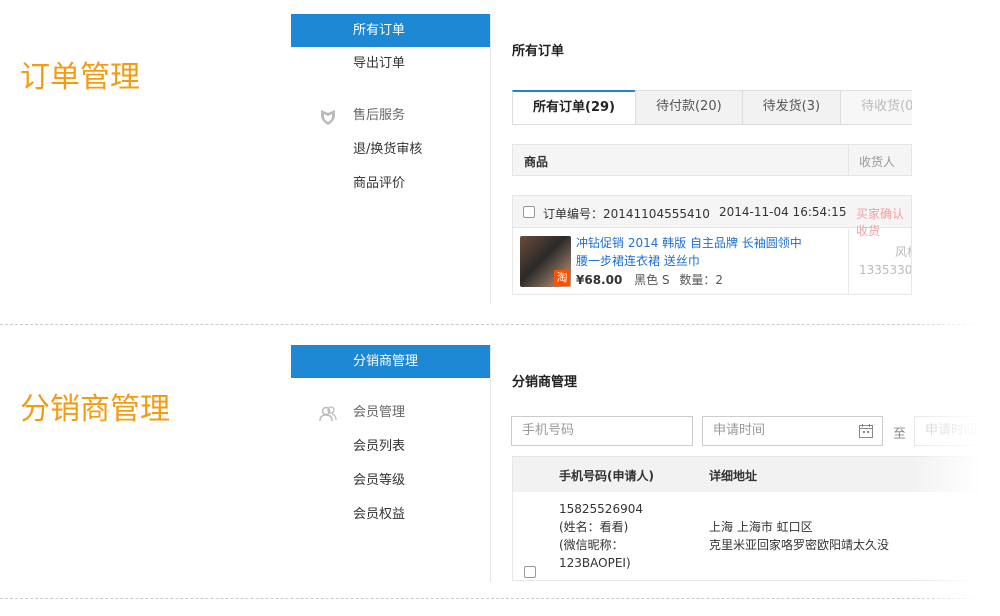  I want to click on product-meta: ¥68.00 黑色 S 数量：2, so click(649, 279).